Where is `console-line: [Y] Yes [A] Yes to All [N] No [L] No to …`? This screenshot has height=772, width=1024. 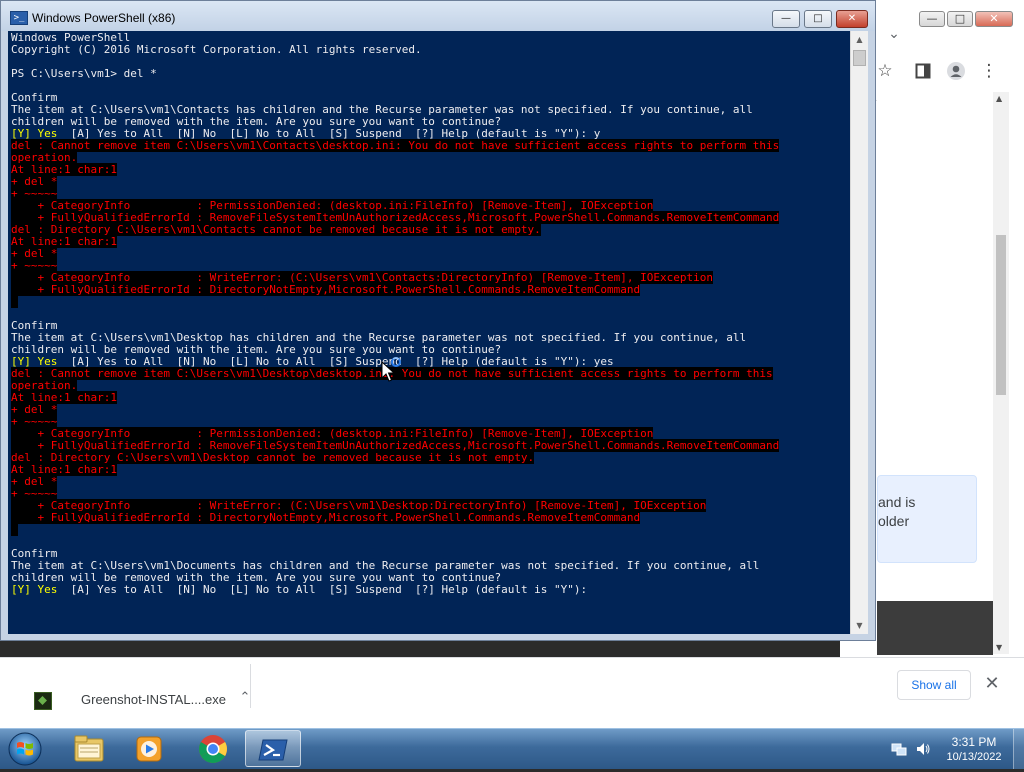
console-line: [Y] Yes [A] Yes to All [N] No [L] No to … is located at coordinates (395, 590).